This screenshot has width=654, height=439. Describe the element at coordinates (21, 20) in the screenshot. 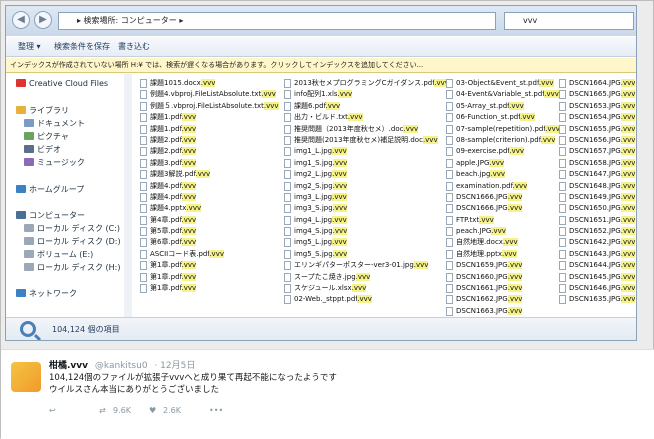

I see `back-button: ◀` at that location.